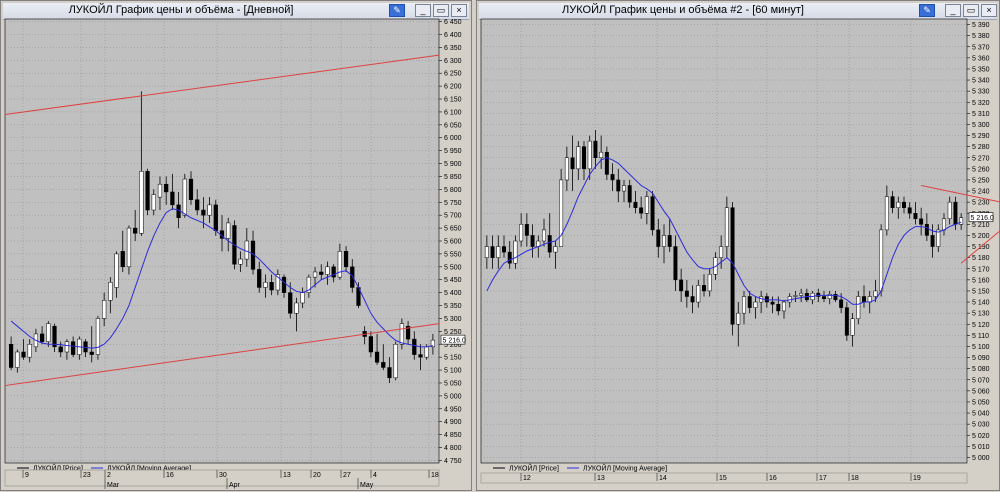 This screenshot has height=492, width=1000. What do you see at coordinates (453, 61) in the screenshot?
I see `y-tick-label: 6 300` at bounding box center [453, 61].